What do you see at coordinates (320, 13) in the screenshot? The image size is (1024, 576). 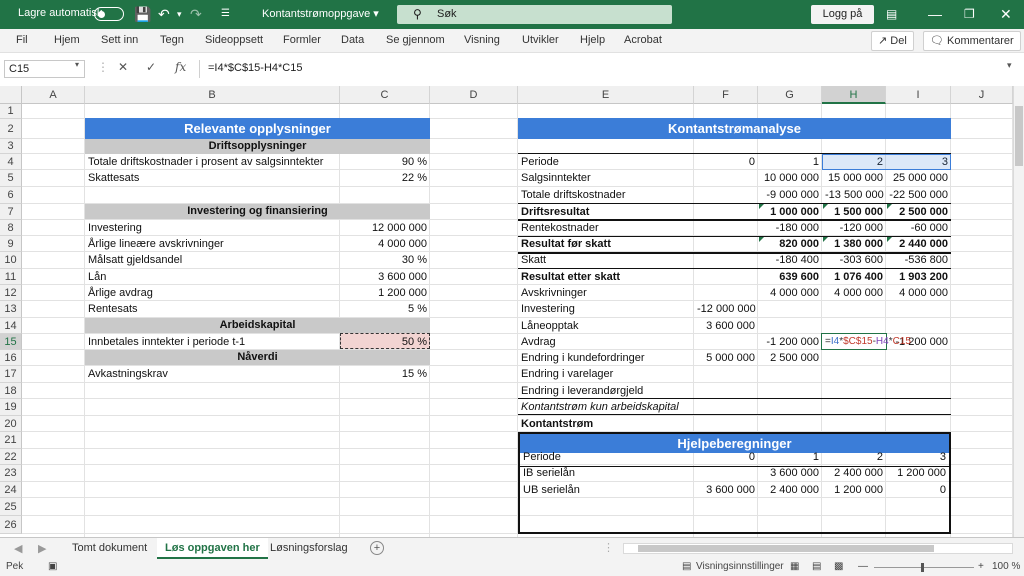 I see `document-title: Kontantstrømoppgave ▾` at bounding box center [320, 13].